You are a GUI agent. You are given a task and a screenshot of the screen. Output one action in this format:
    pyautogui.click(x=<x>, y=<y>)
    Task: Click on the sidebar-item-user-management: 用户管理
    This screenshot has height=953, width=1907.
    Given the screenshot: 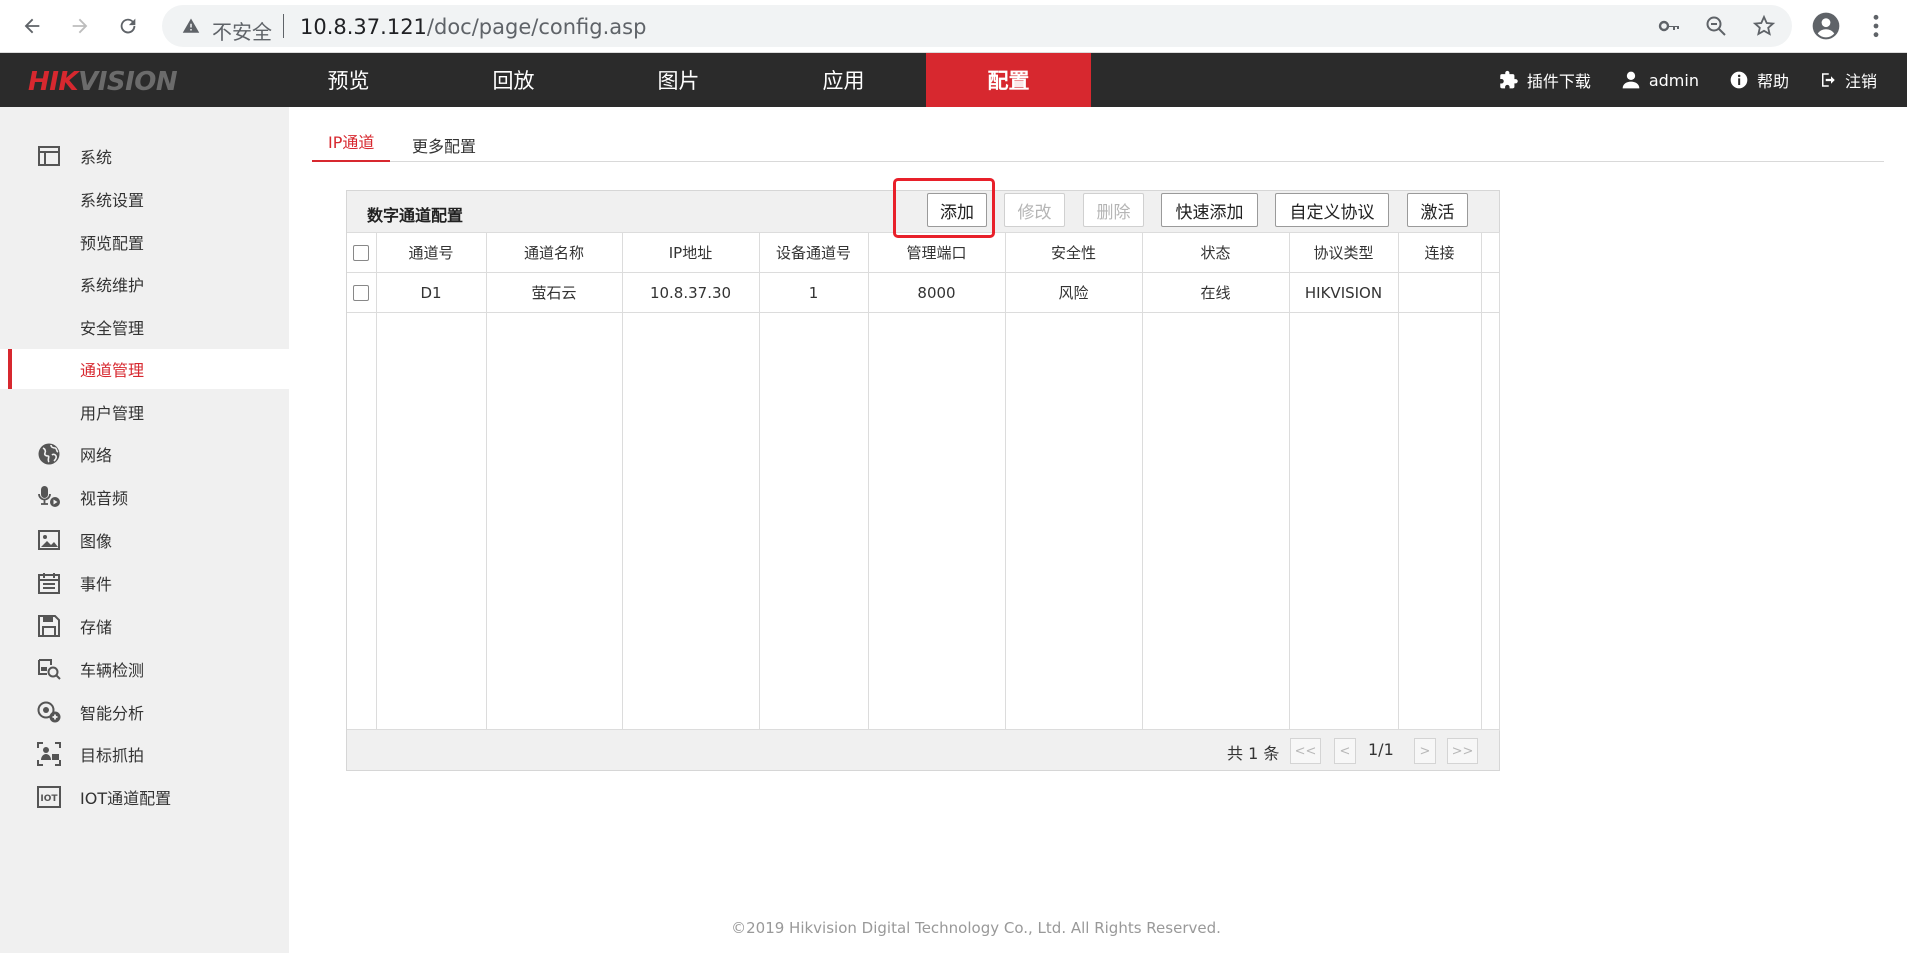 What is the action you would take?
    pyautogui.click(x=144, y=412)
    